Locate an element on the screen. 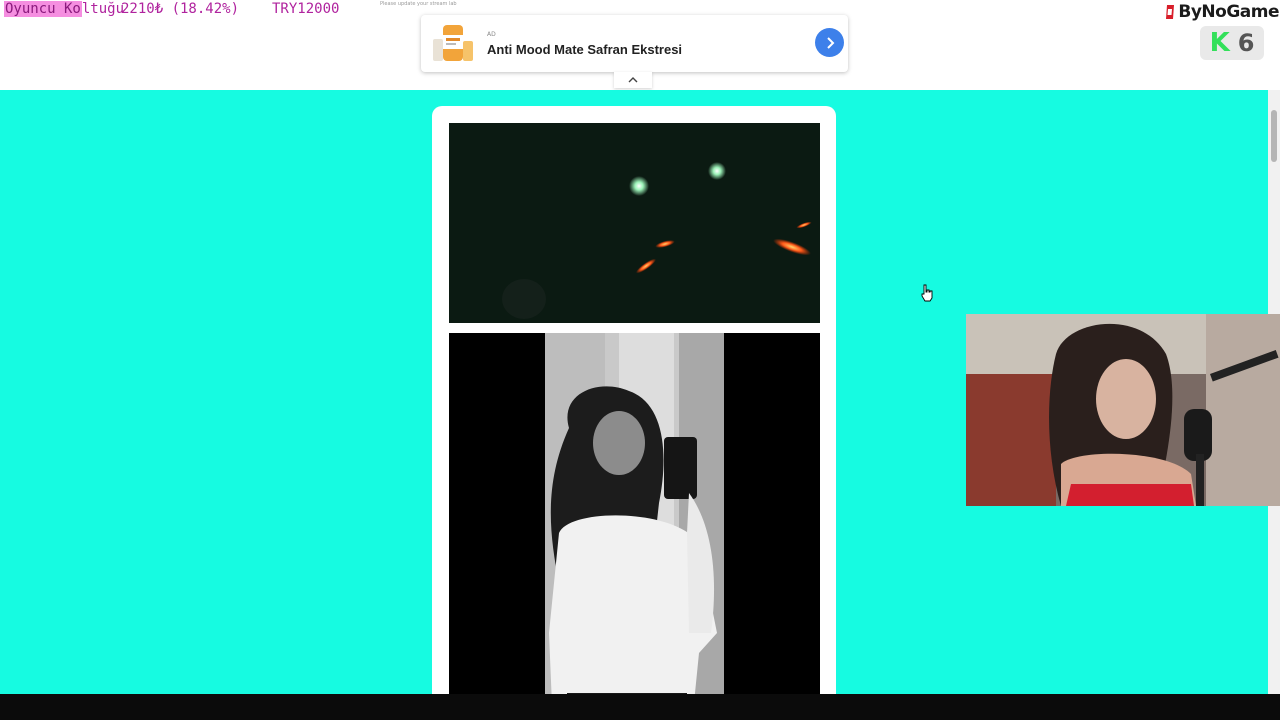  photo-frame is located at coordinates (634, 513).